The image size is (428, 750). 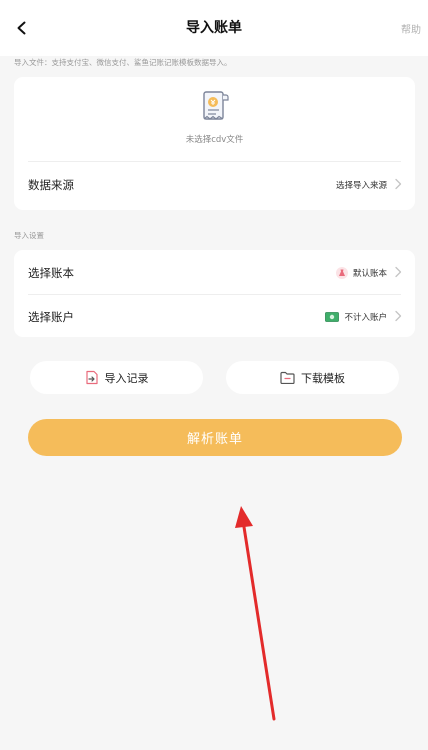 I want to click on import-history-button: 导入记录, so click(x=116, y=377).